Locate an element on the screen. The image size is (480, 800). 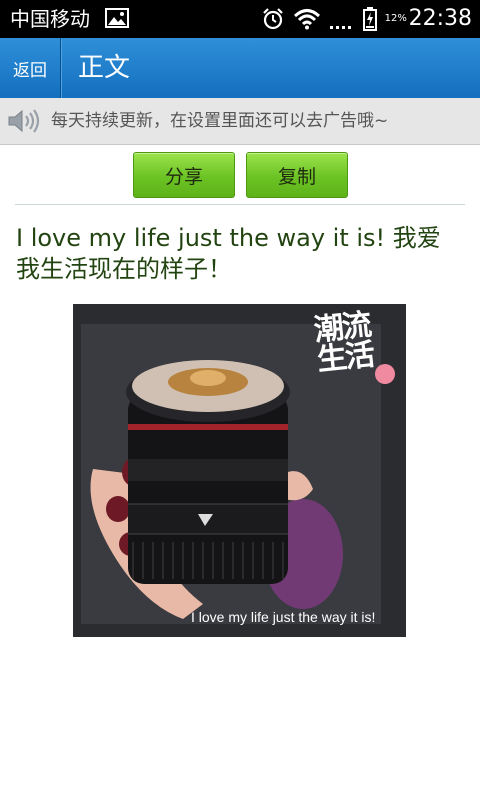
copy-button: 复制 is located at coordinates (297, 175).